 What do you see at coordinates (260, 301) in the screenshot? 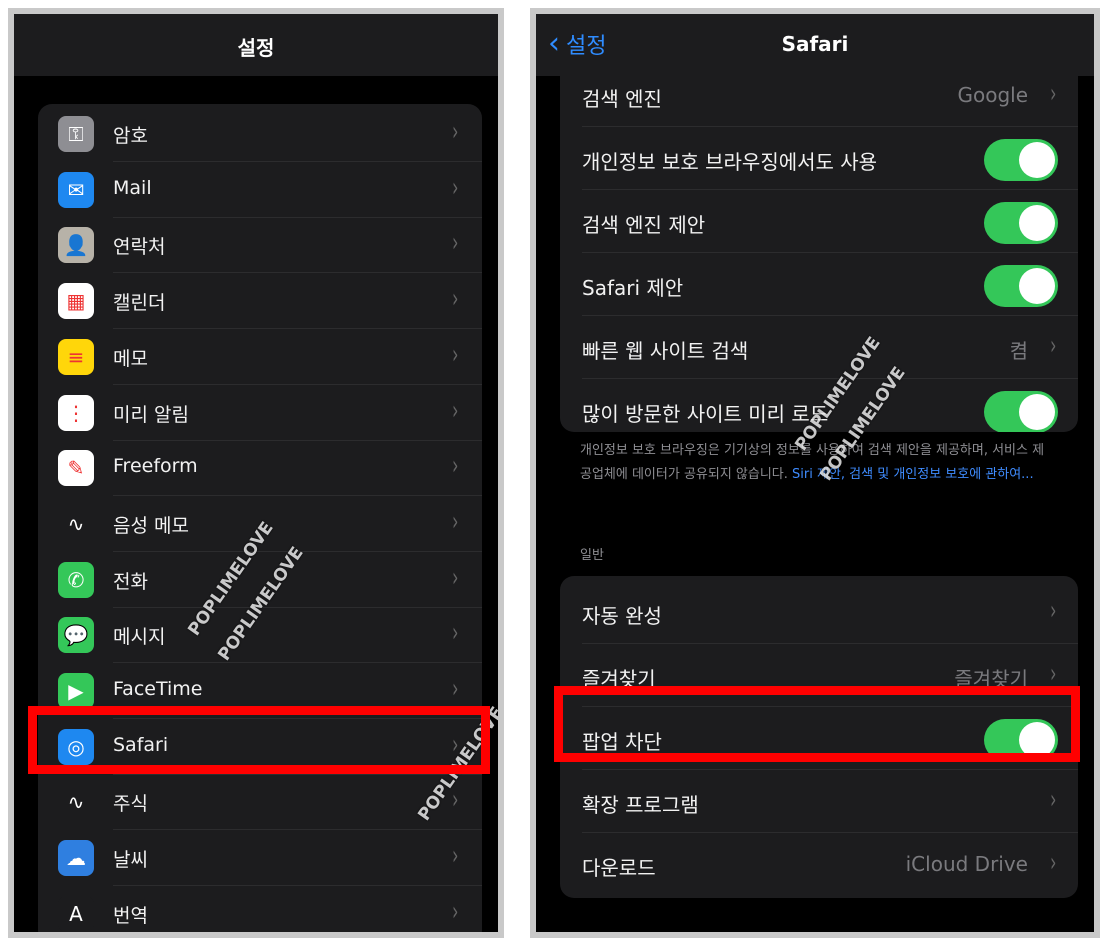
I see `settings-item-3: ▦ 캘린더 ›` at bounding box center [260, 301].